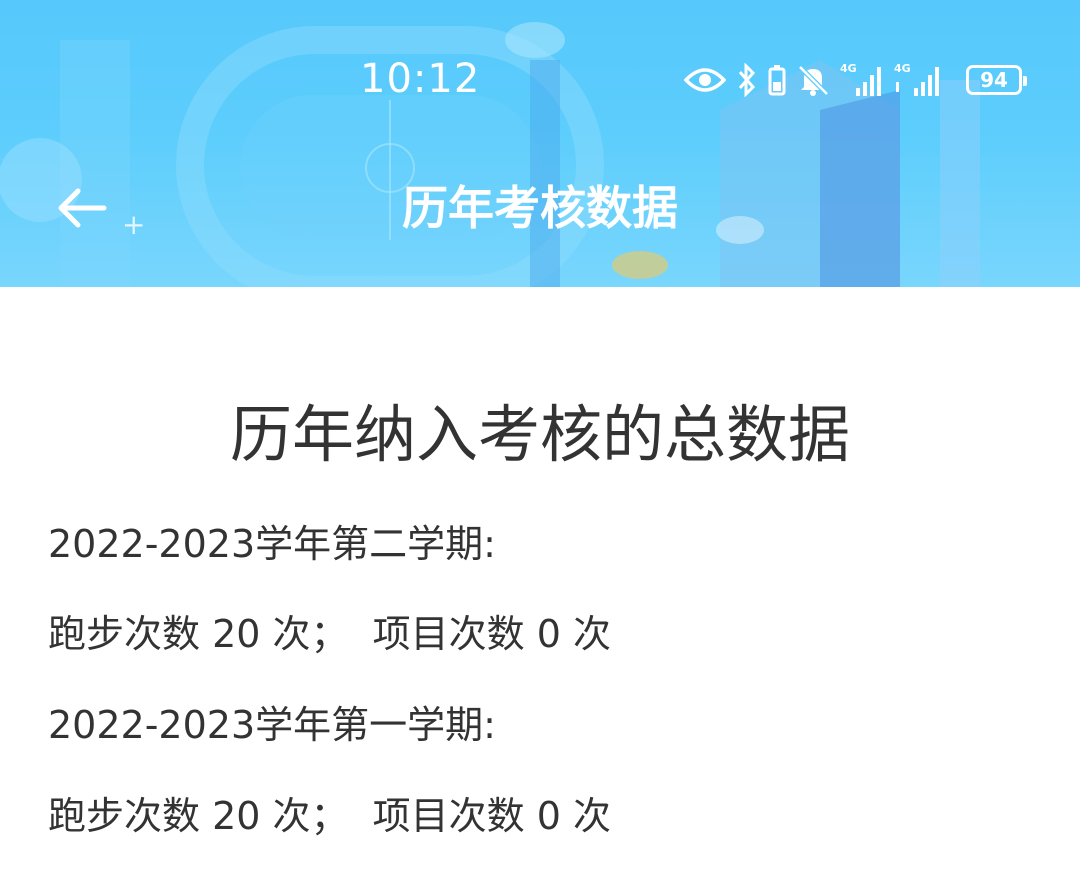 Image resolution: width=1080 pixels, height=887 pixels. What do you see at coordinates (777, 80) in the screenshot?
I see `battery-saver-icon` at bounding box center [777, 80].